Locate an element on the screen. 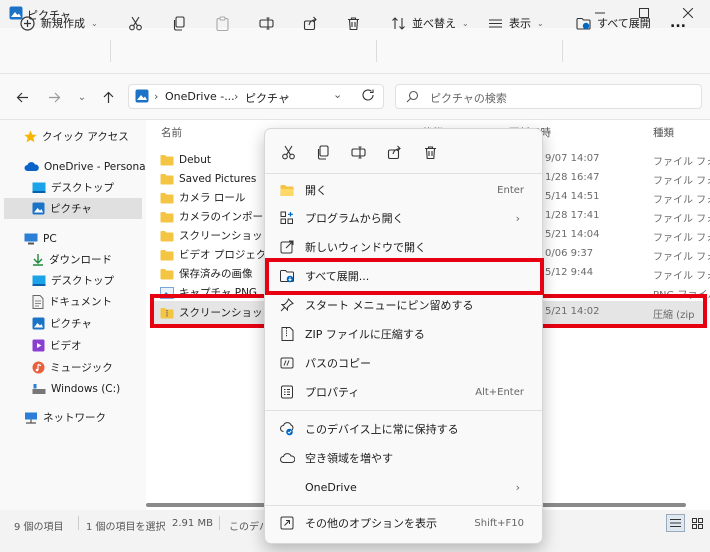 The image size is (710, 552). search-icon is located at coordinates (412, 96).